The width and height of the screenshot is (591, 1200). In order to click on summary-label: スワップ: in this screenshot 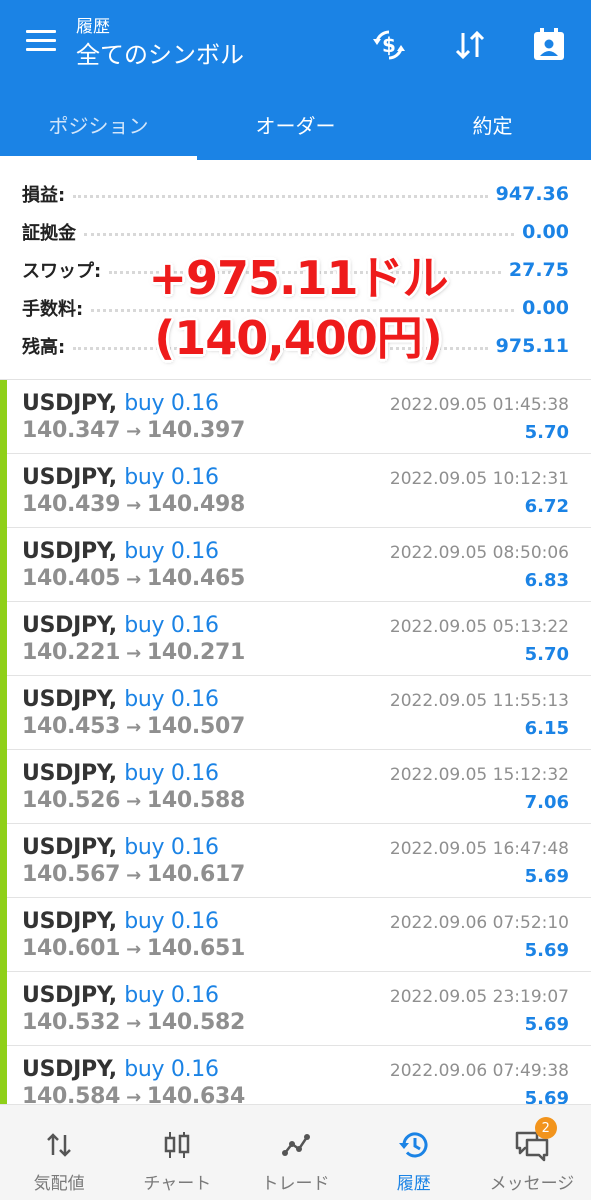, I will do `click(62, 271)`.